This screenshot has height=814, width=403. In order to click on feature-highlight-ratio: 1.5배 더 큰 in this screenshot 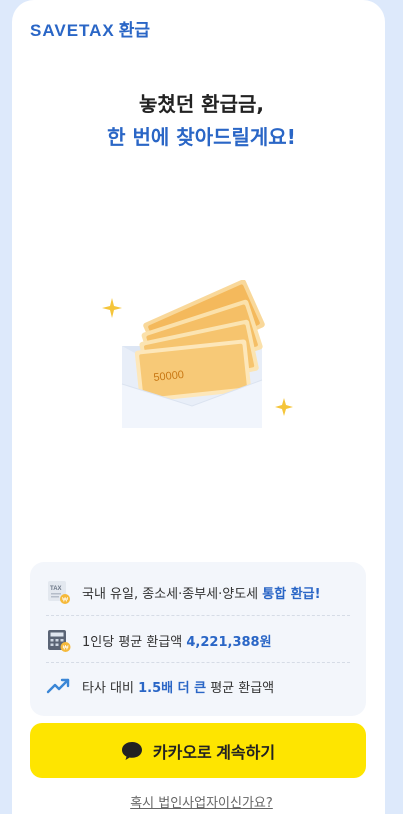, I will do `click(172, 688)`.